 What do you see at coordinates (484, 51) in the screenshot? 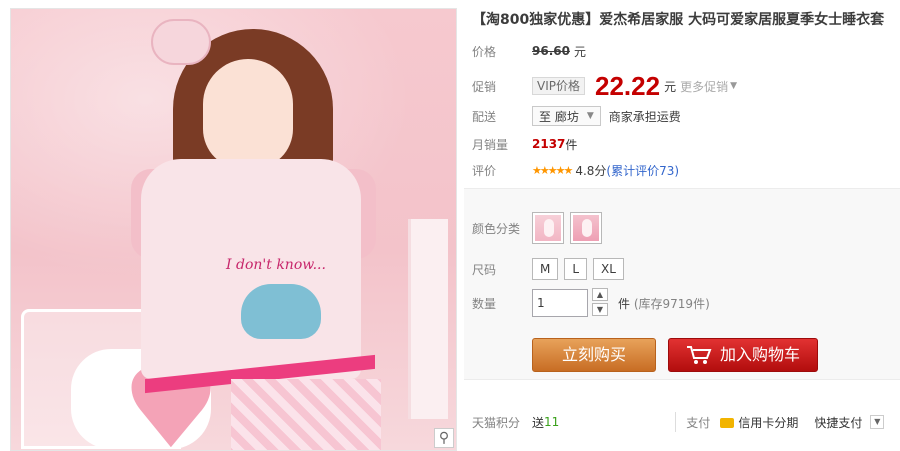
I see `price-label: 价格` at bounding box center [484, 51].